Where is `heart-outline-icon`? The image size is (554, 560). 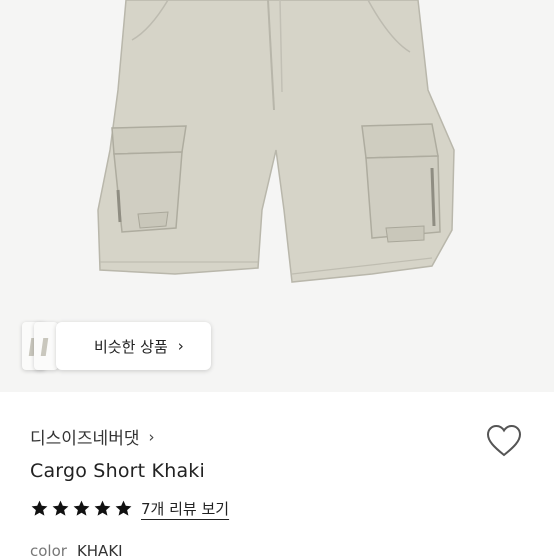
heart-outline-icon is located at coordinates (504, 441).